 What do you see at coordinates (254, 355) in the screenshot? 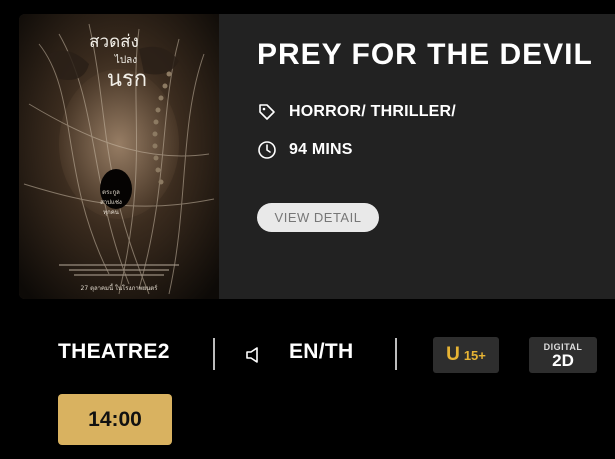
I see `speaker-icon` at bounding box center [254, 355].